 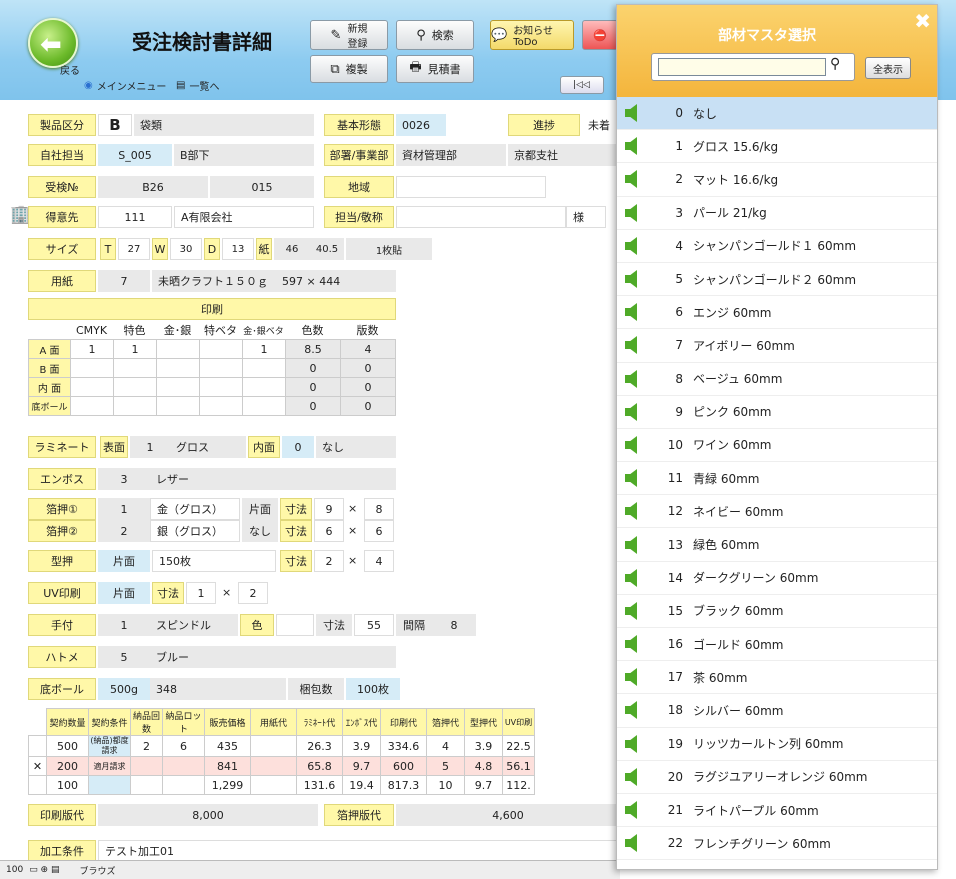 I want to click on back-button: ⬅, so click(x=53, y=43).